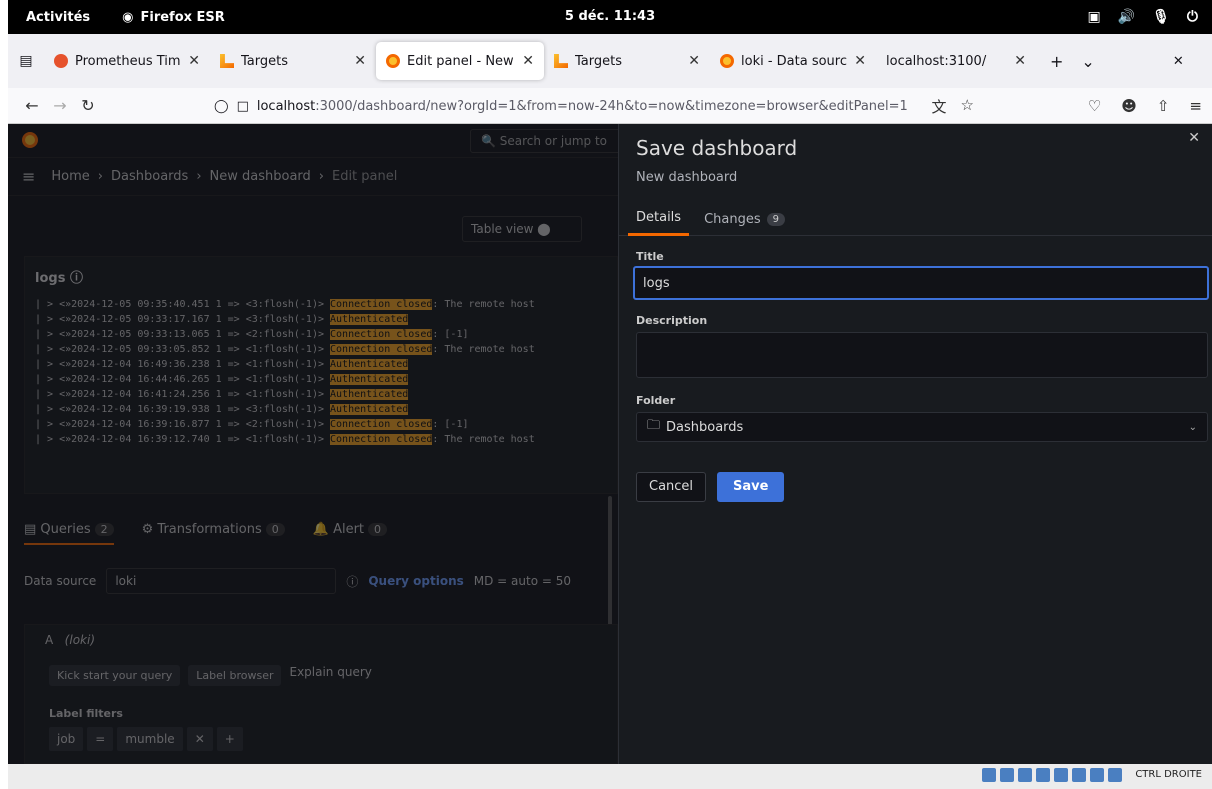 This screenshot has width=1212, height=789. What do you see at coordinates (1178, 61) in the screenshot?
I see `close-window-icon: ✕` at bounding box center [1178, 61].